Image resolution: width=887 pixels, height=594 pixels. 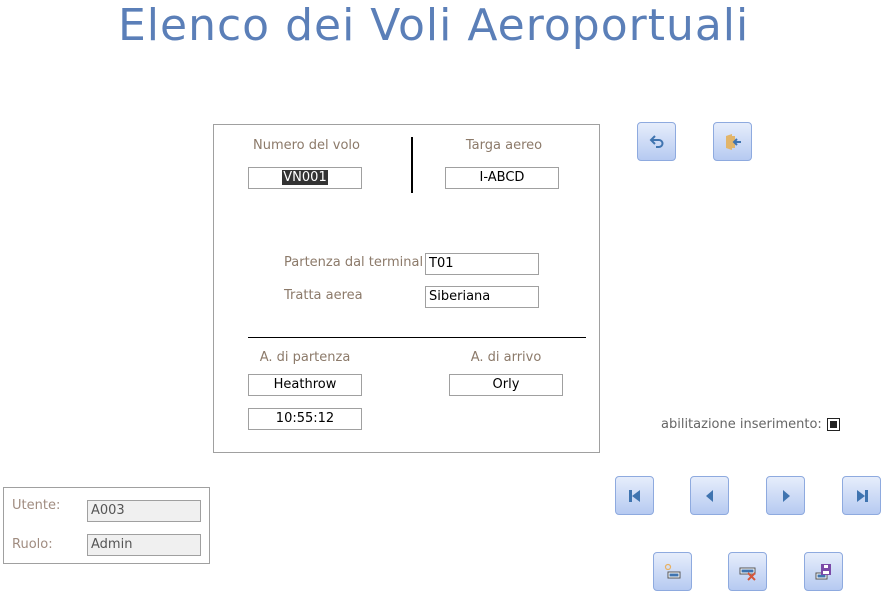 I want to click on previous-icon, so click(x=709, y=495).